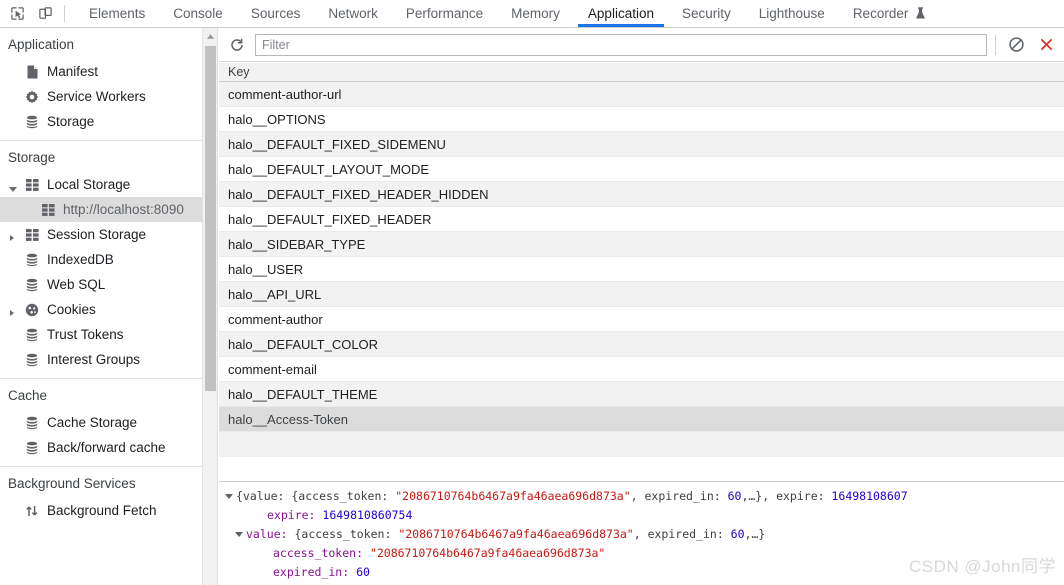  I want to click on sidebar-item-local-storage: Local Storage, so click(108, 184).